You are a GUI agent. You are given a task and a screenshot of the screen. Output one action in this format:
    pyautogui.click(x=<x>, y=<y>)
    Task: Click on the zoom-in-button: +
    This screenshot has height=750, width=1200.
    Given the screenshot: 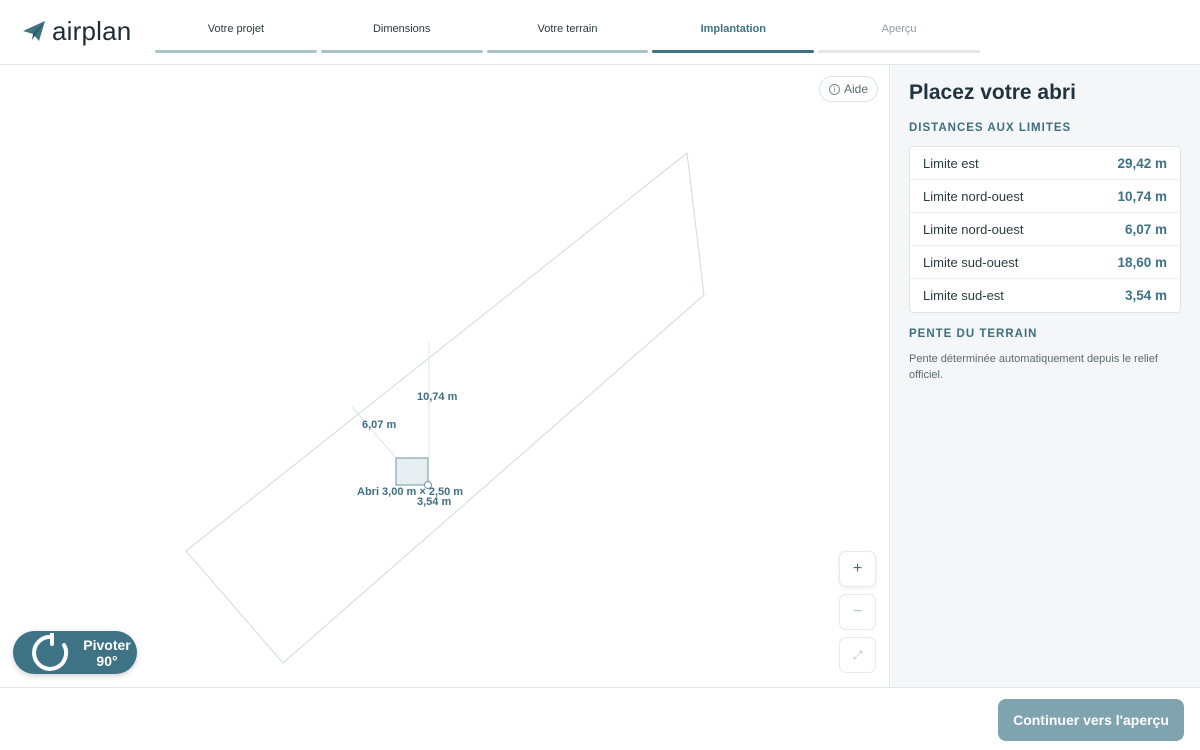 What is the action you would take?
    pyautogui.click(x=857, y=569)
    